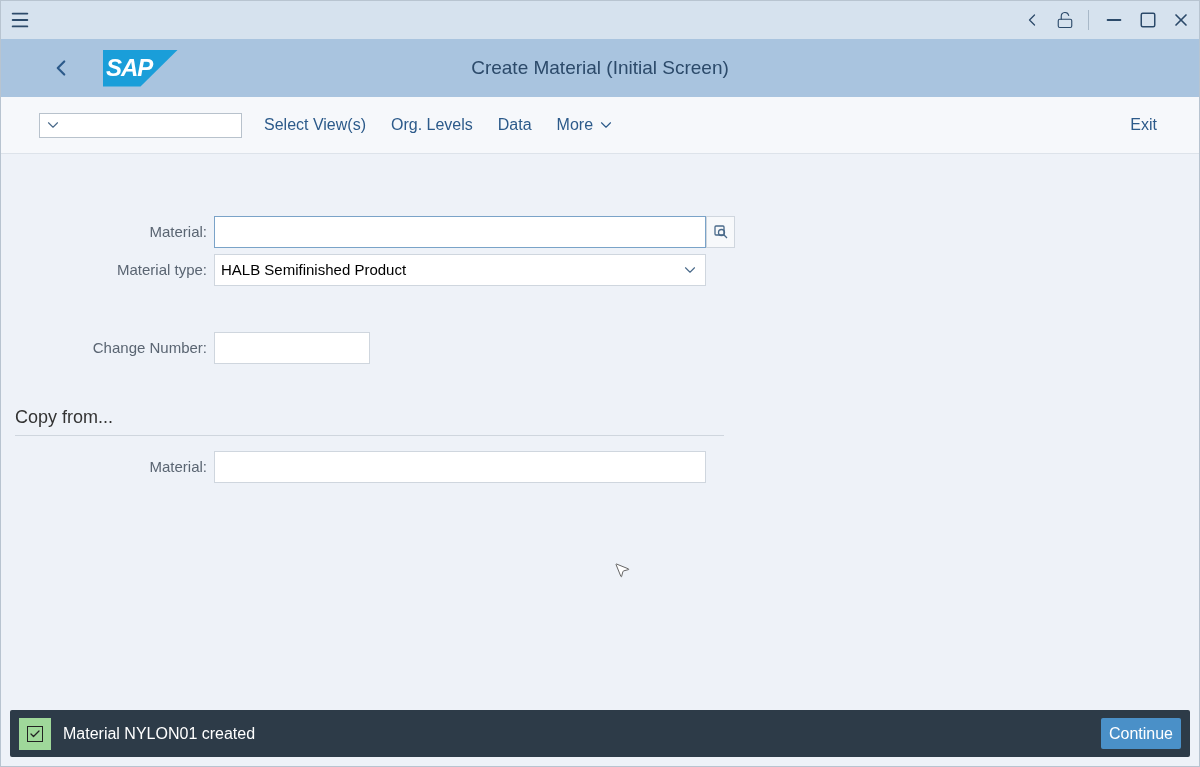 This screenshot has height=767, width=1200. Describe the element at coordinates (460, 270) in the screenshot. I see `material-type-dropdown: HALB Semifinished Product` at that location.